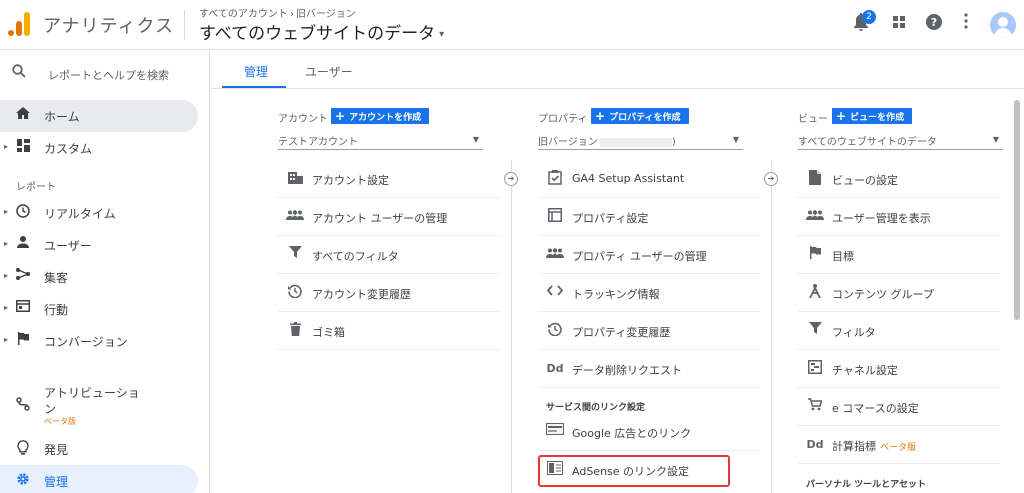 Image resolution: width=1024 pixels, height=493 pixels. What do you see at coordinates (277, 12) in the screenshot?
I see `breadcrumb: すべてのアカウント › 旧バージョン` at bounding box center [277, 12].